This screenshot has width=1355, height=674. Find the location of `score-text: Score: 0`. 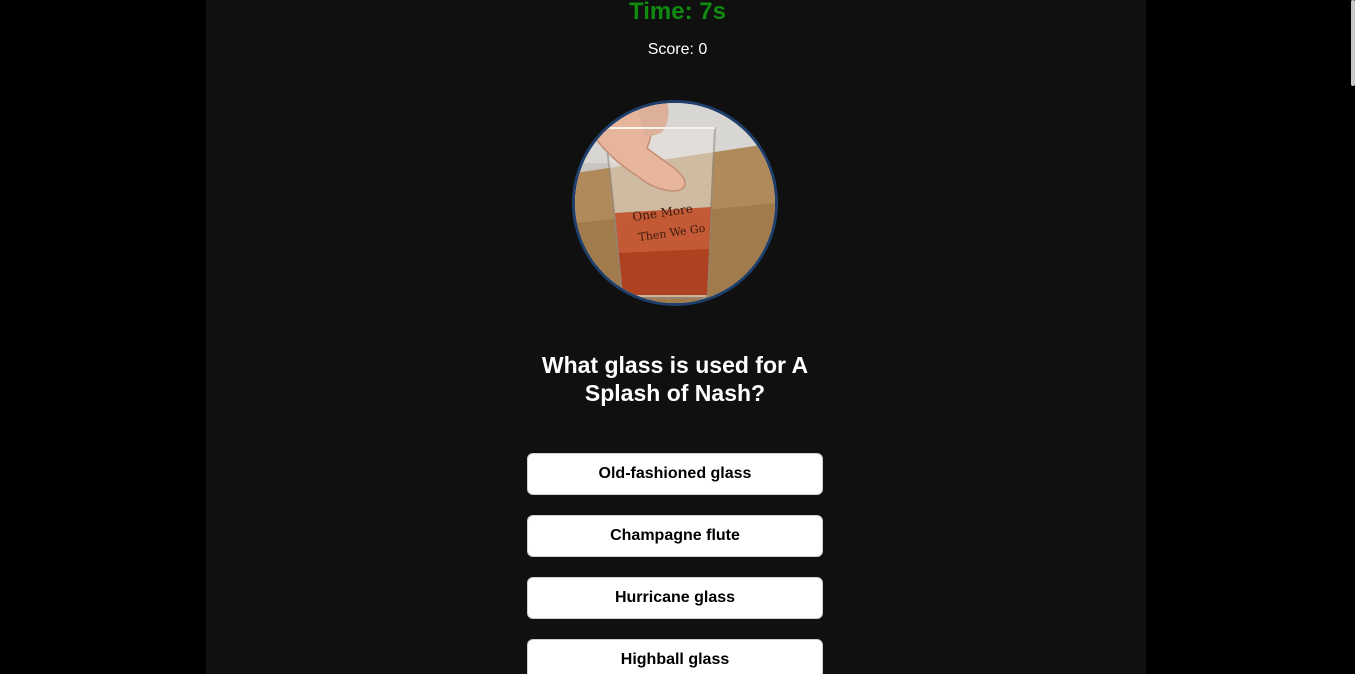

score-text: Score: 0 is located at coordinates (677, 49).